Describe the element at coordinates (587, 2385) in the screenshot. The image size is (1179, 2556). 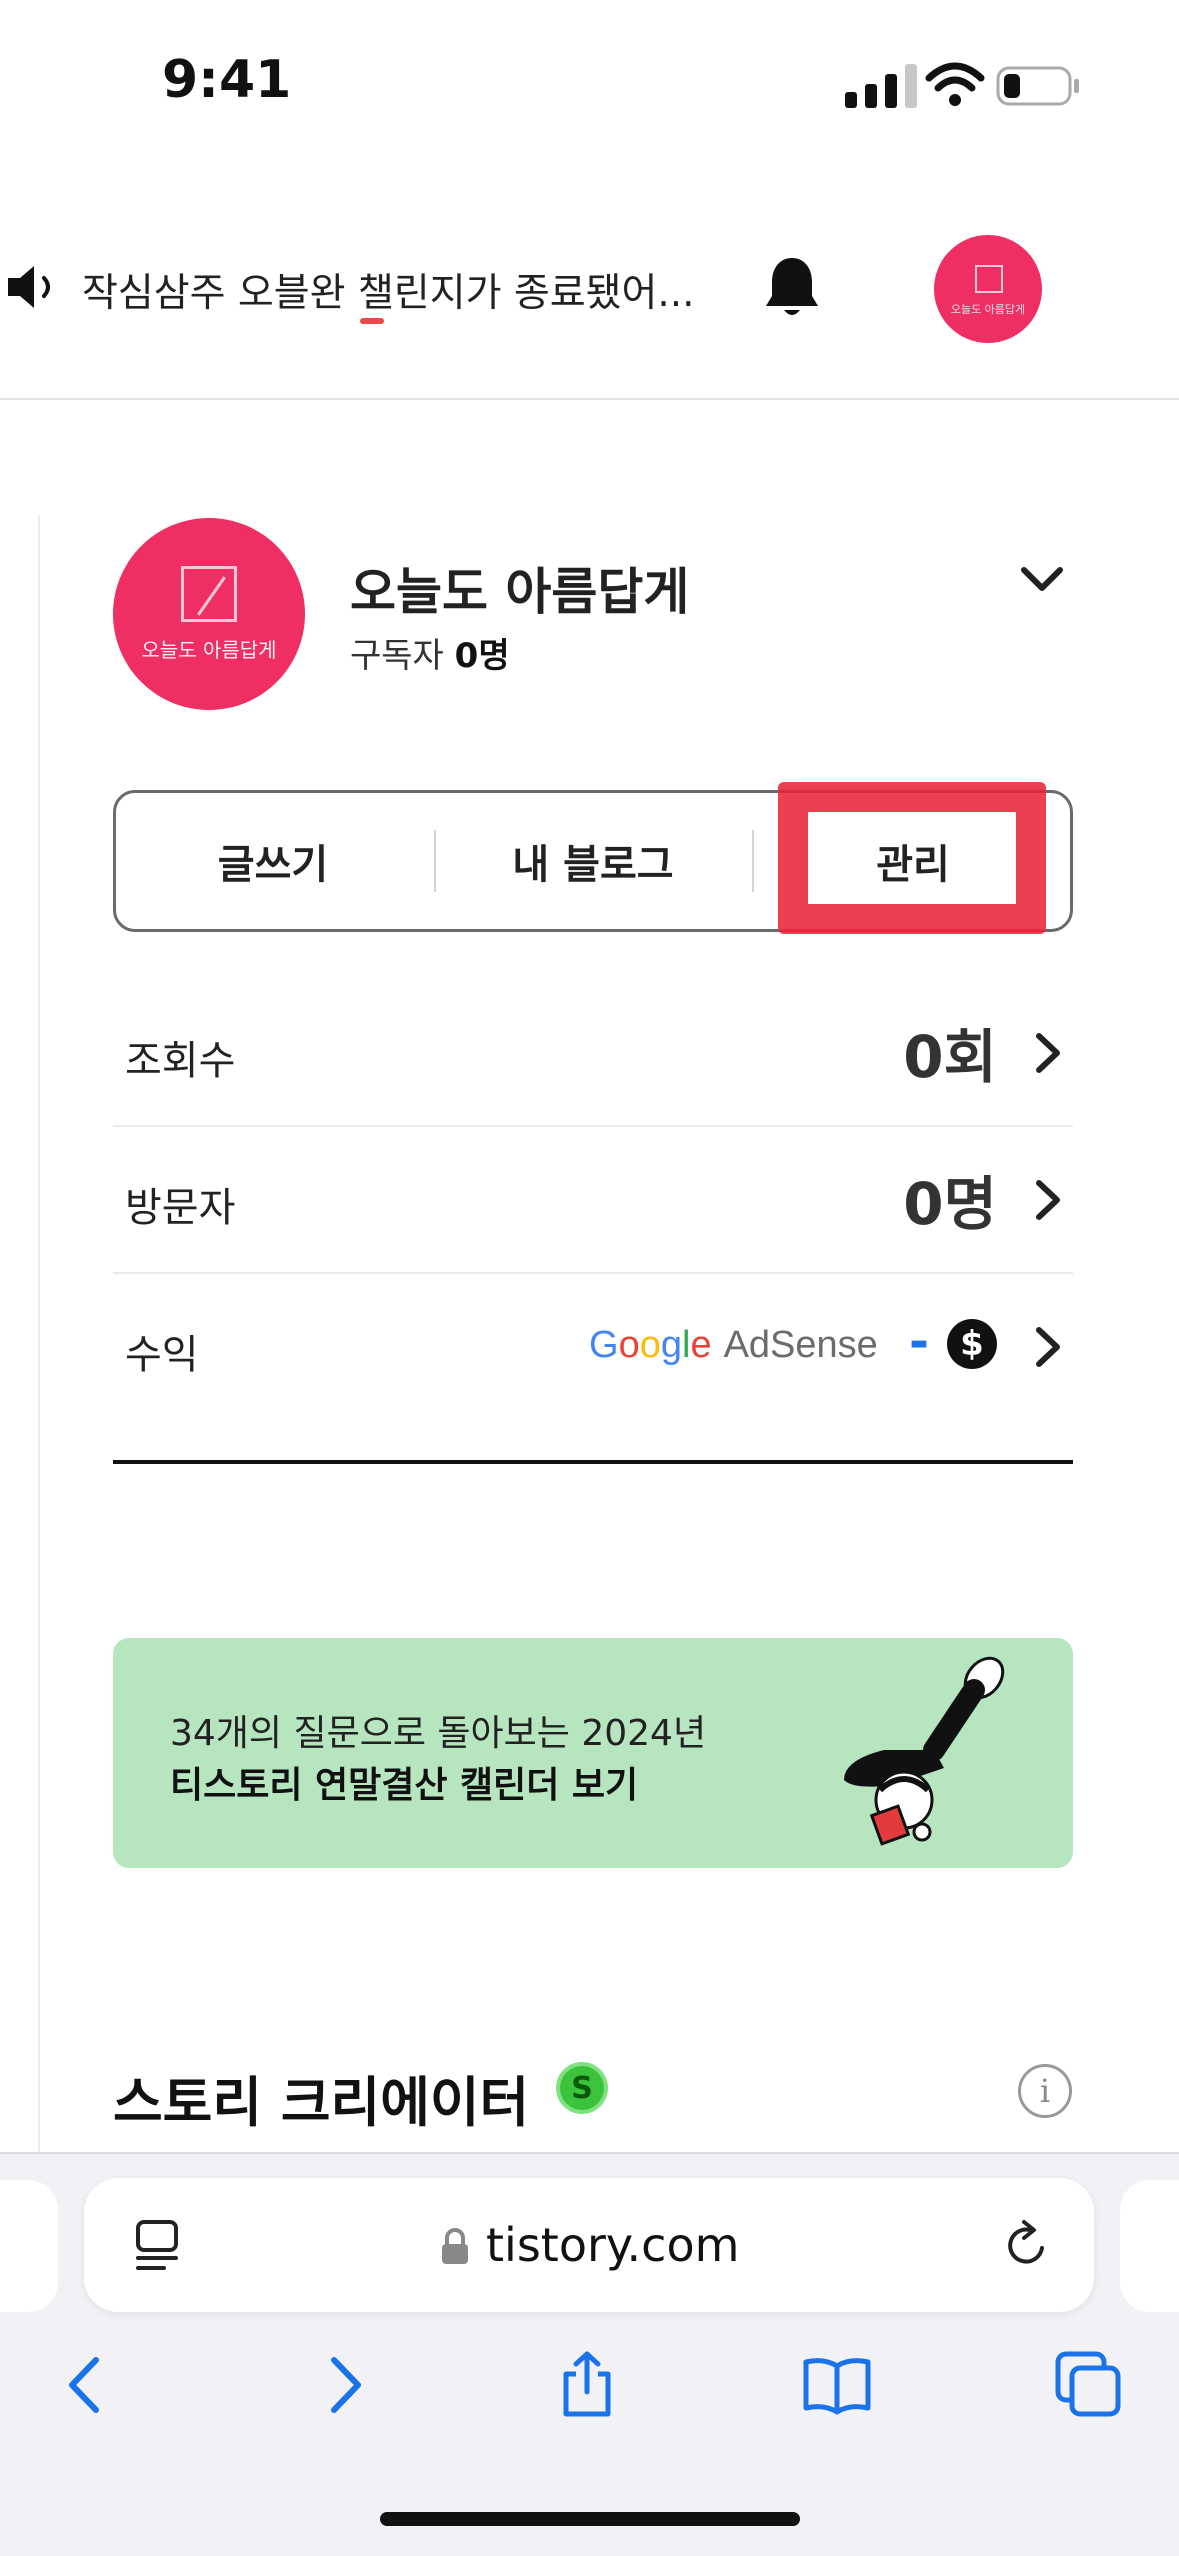
I see `share-icon` at that location.